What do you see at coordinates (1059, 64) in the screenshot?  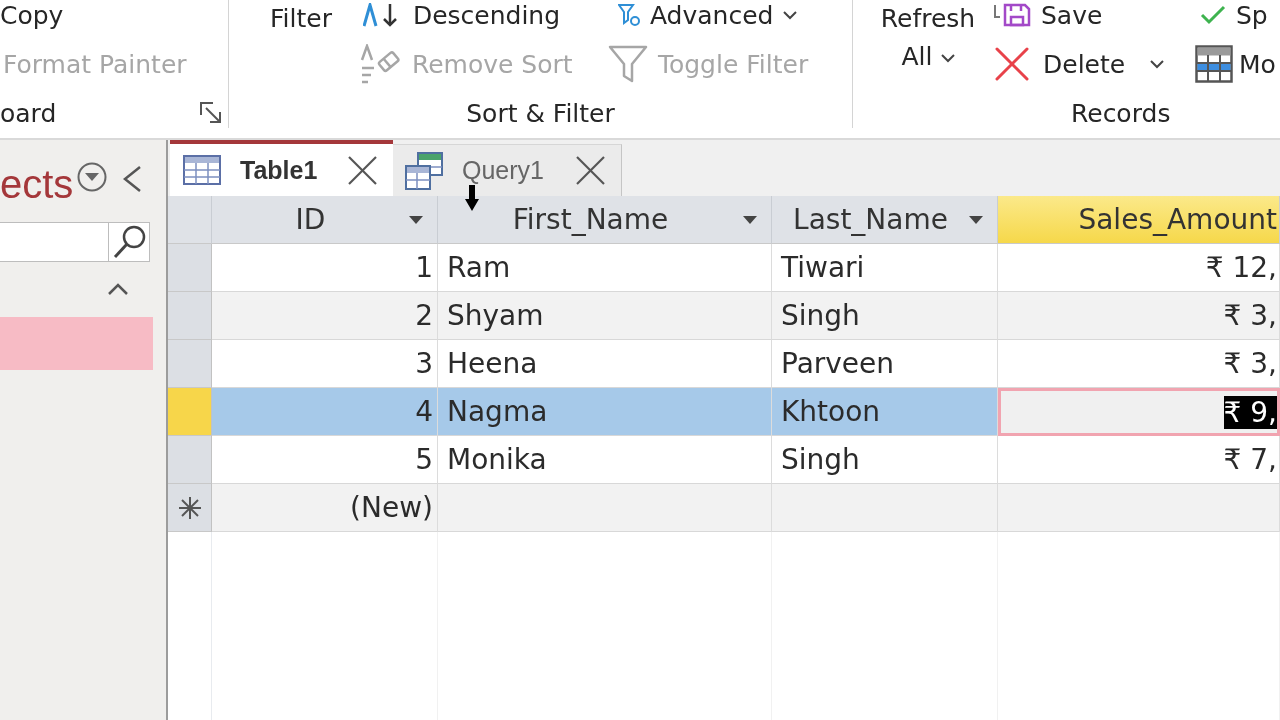 I see `delete-button: Delete` at bounding box center [1059, 64].